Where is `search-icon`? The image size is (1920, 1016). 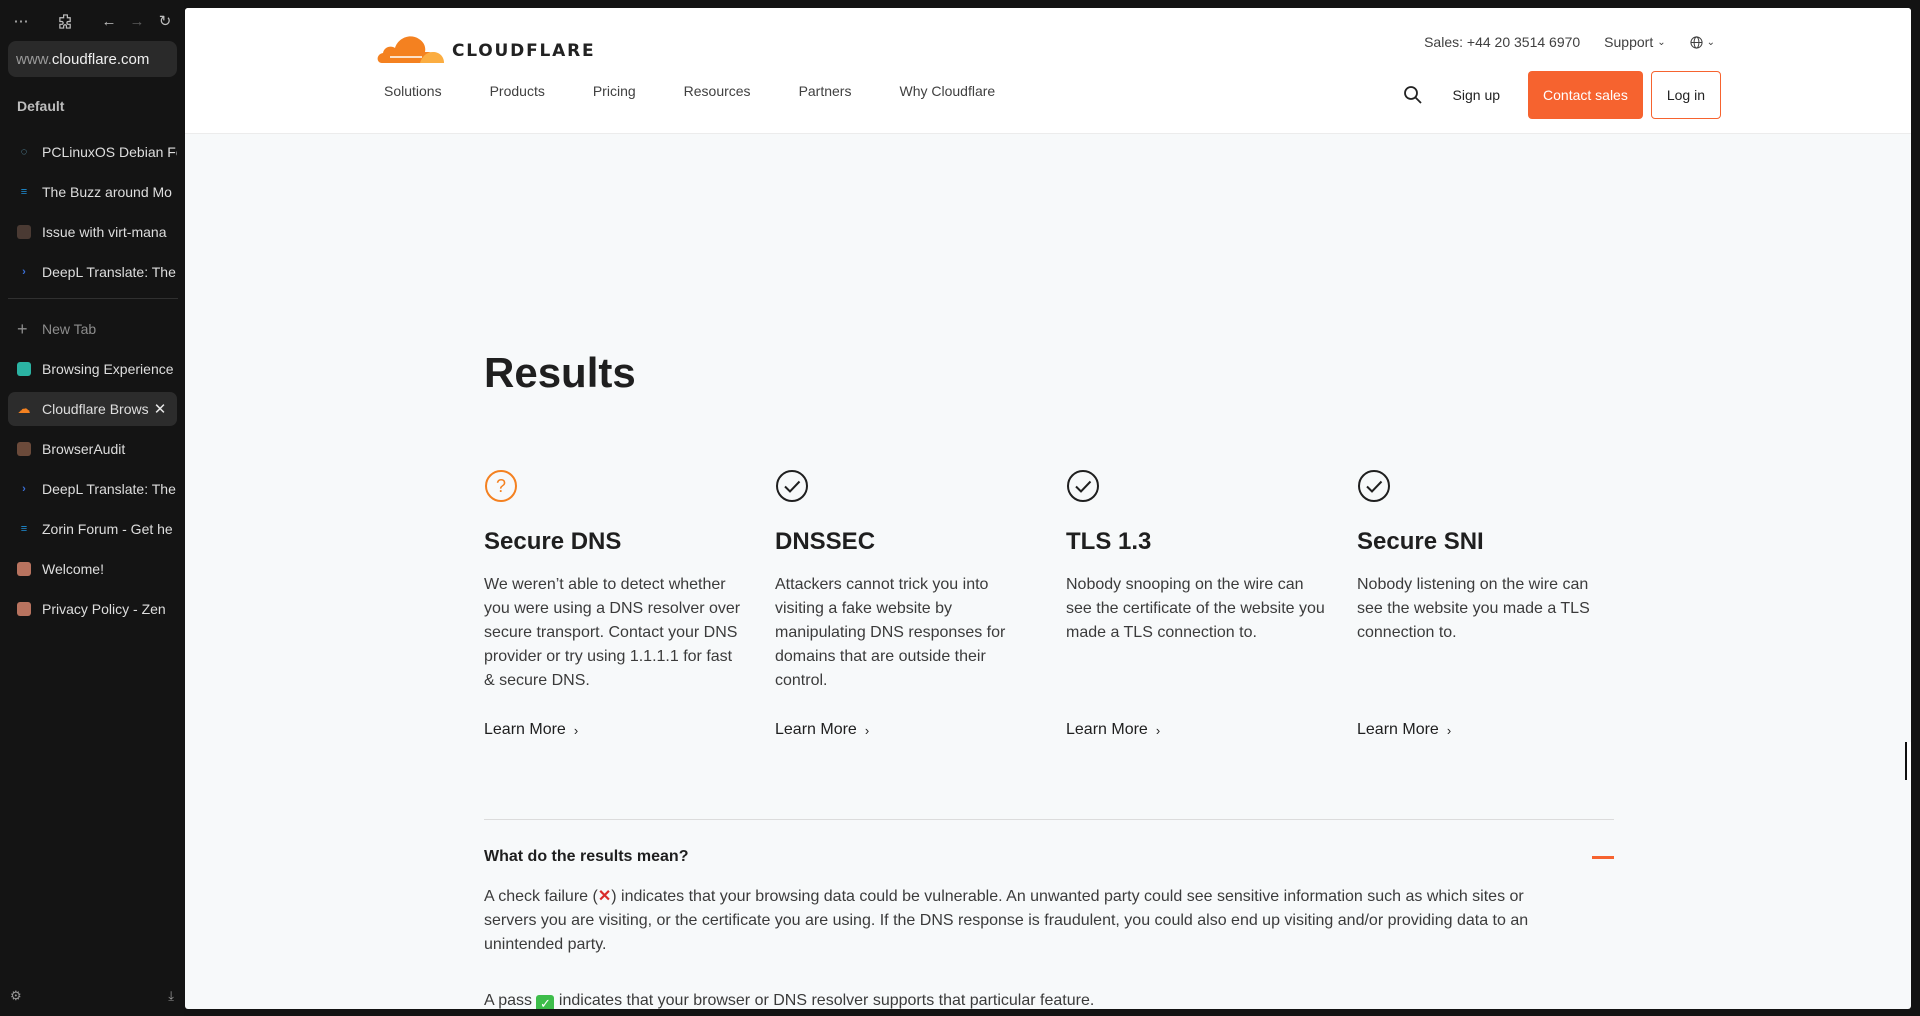 search-icon is located at coordinates (1413, 95).